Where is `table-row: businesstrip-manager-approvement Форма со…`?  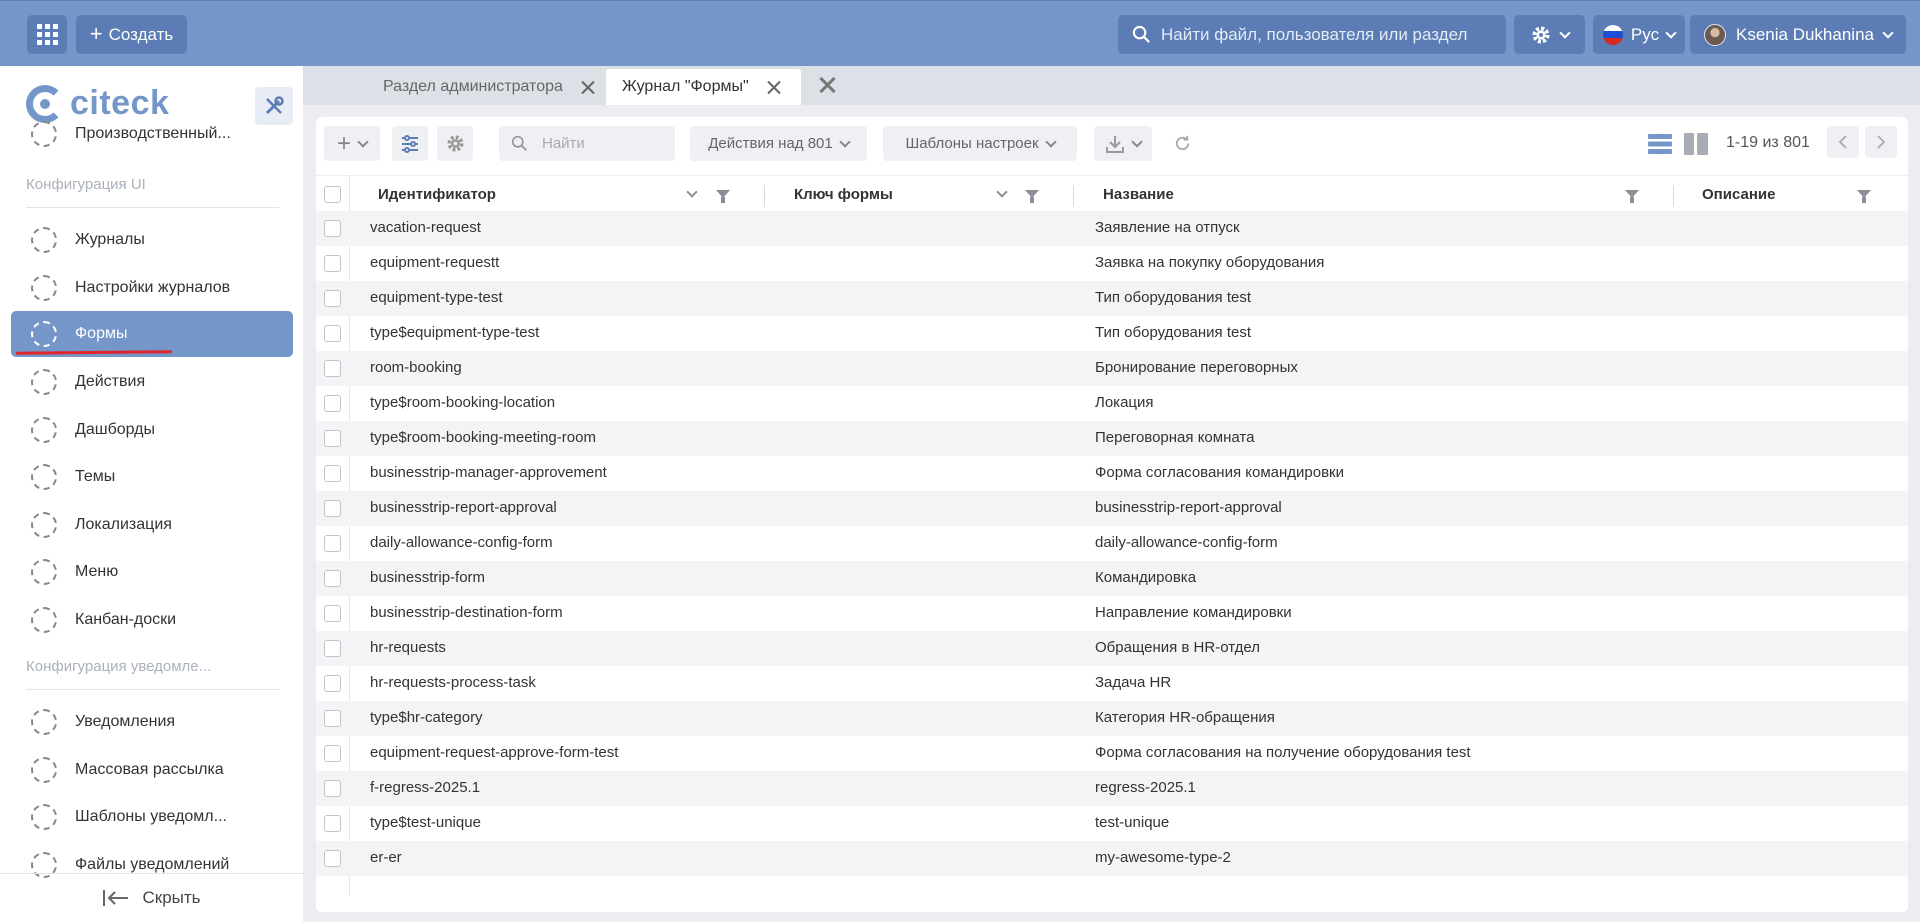
table-row: businesstrip-manager-approvement Форма со… is located at coordinates (1112, 473).